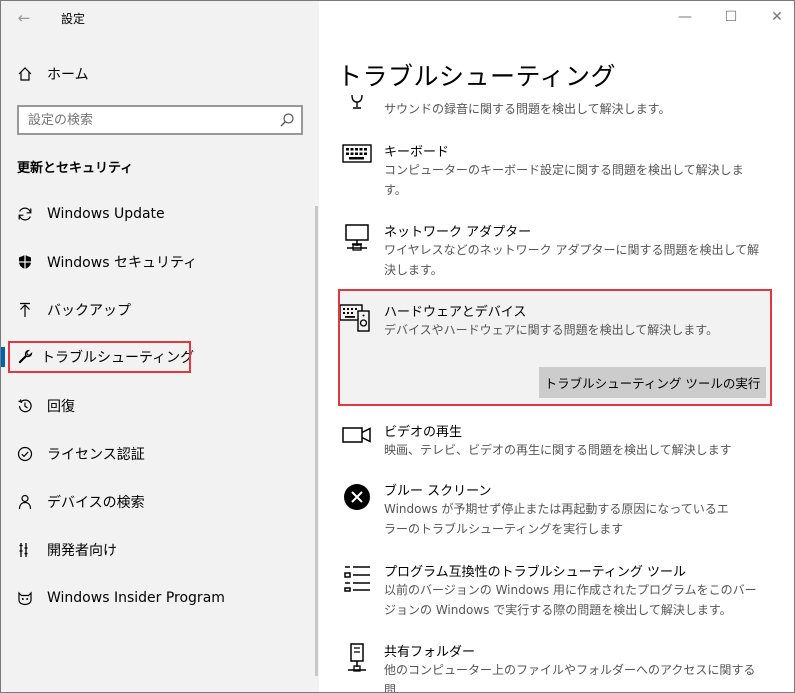  Describe the element at coordinates (25, 598) in the screenshot. I see `insider-cat-icon` at that location.